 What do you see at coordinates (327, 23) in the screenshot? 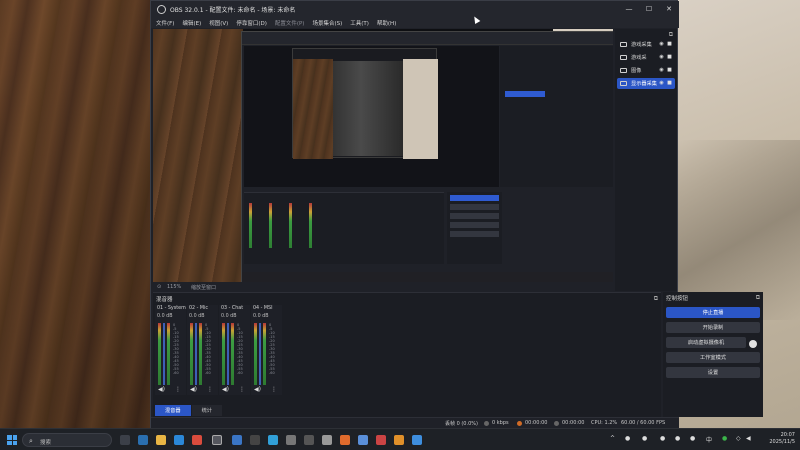
I see `menu-scene-collection: 场景集合(S)` at bounding box center [327, 23].